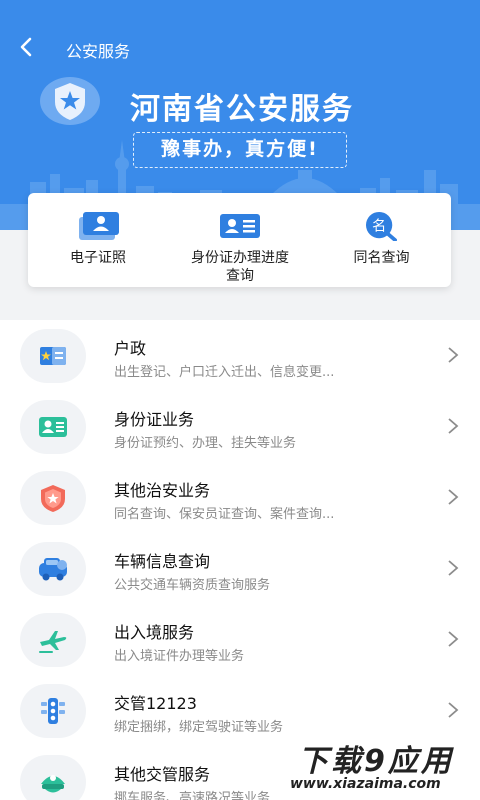  I want to click on quick-action-label-line2: 查询, so click(240, 276).